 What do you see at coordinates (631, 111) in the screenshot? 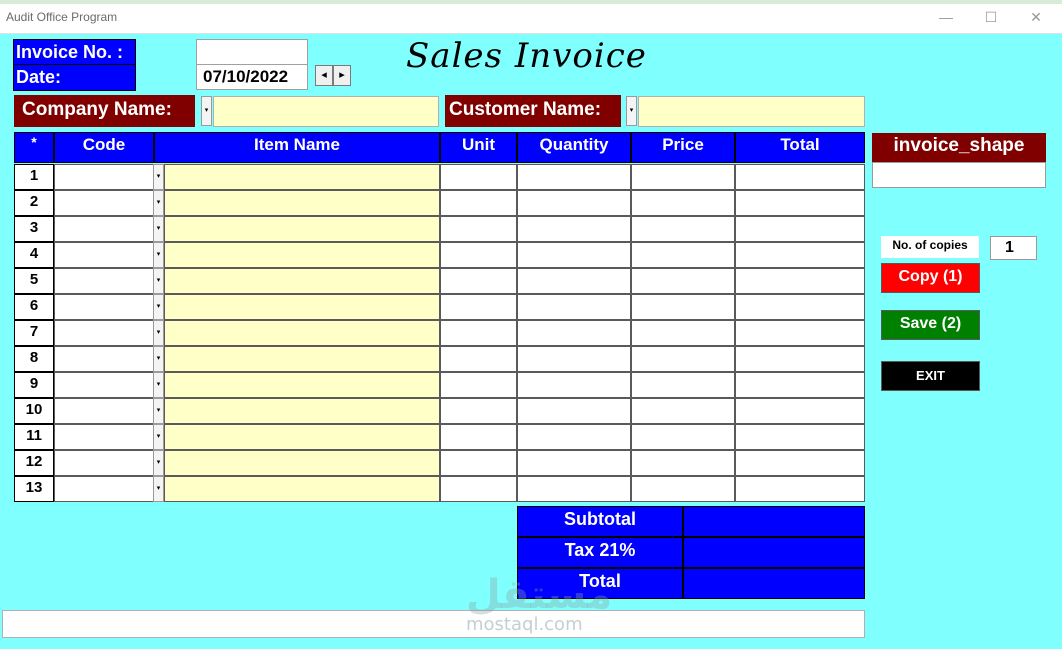
I see `customer-dropdown-arrow: ▾` at bounding box center [631, 111].